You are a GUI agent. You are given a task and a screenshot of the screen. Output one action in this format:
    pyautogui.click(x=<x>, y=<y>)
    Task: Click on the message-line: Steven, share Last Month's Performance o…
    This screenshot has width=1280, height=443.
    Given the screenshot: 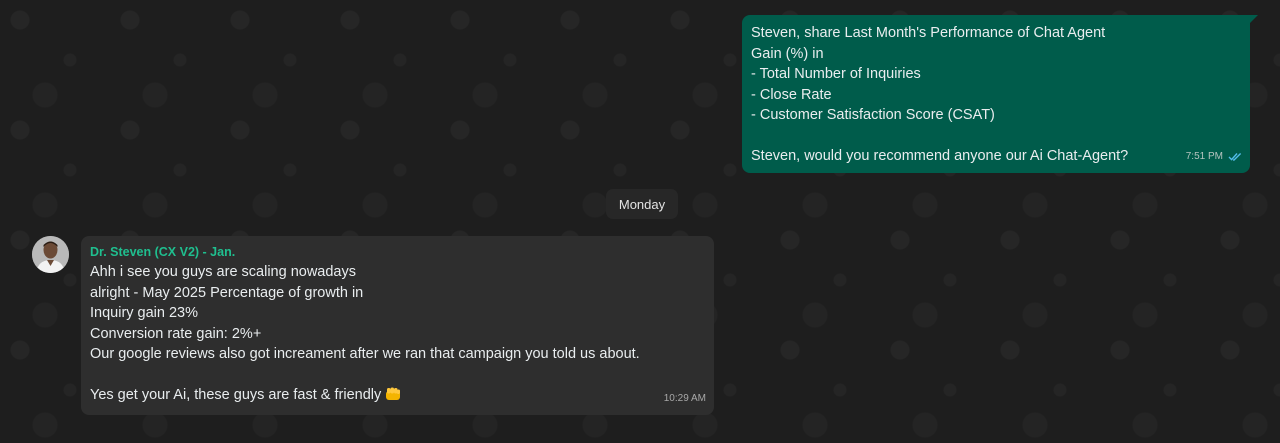 What is the action you would take?
    pyautogui.click(x=928, y=33)
    